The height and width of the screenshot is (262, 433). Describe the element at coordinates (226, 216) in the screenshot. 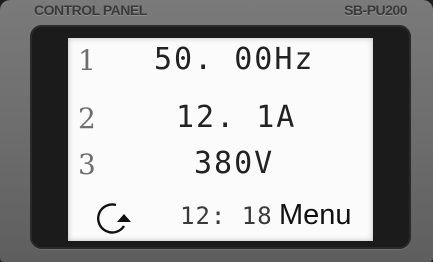

I see `clock-display: 12: 18` at that location.